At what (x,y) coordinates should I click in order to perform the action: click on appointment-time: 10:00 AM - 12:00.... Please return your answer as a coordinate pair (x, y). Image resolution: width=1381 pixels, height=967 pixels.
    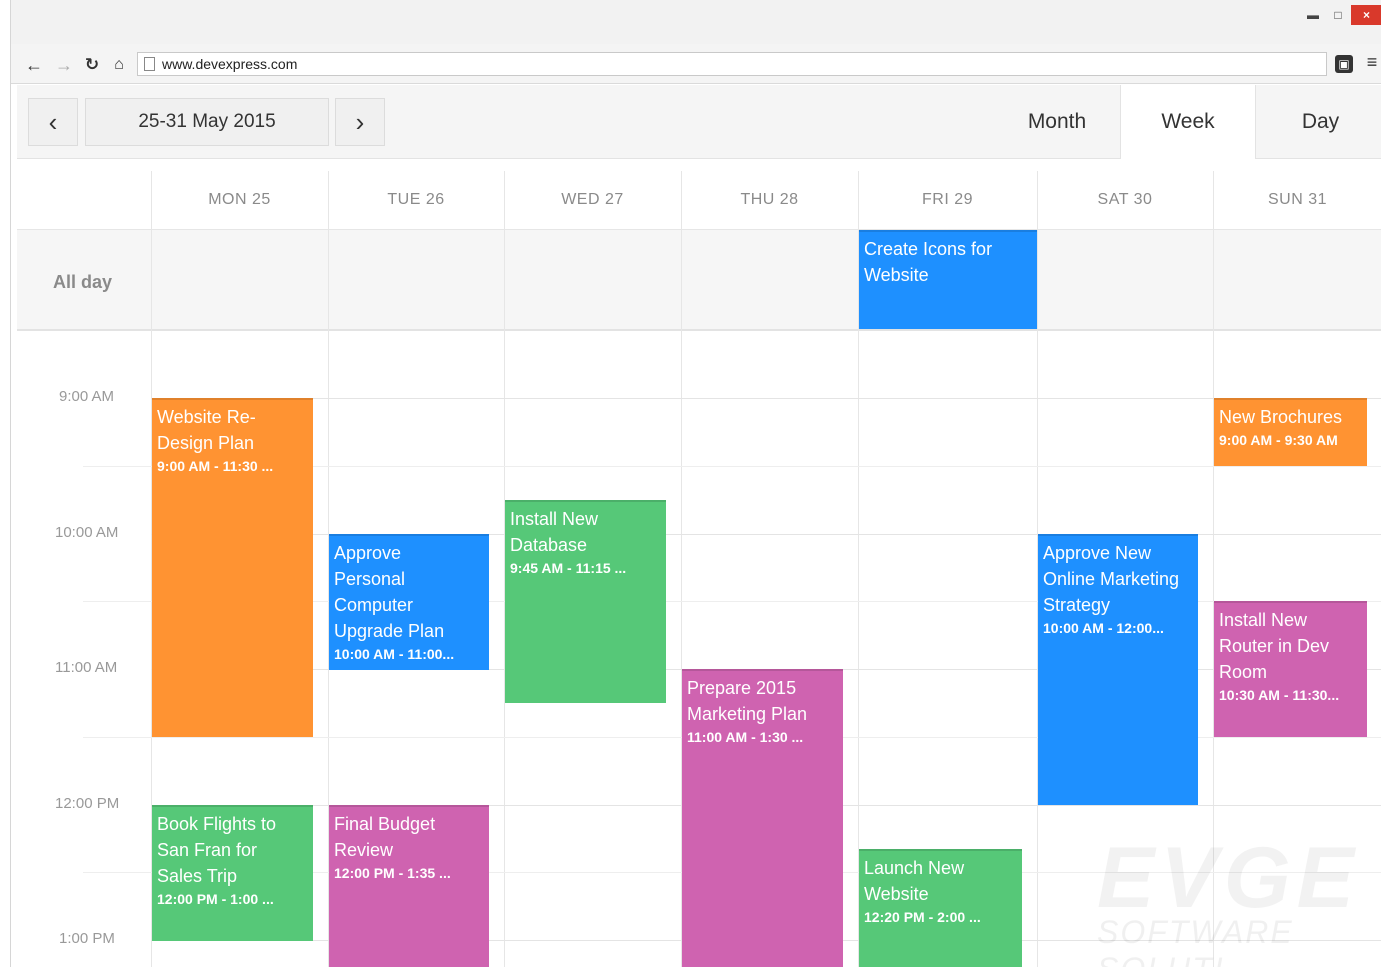
    Looking at the image, I should click on (1103, 628).